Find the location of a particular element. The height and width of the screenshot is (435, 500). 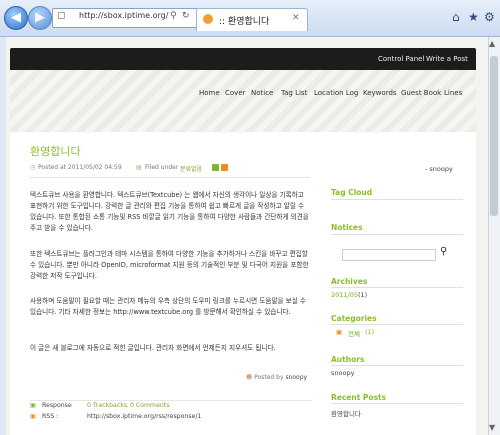

tools-gear-icon: ⚙ is located at coordinates (489, 17).